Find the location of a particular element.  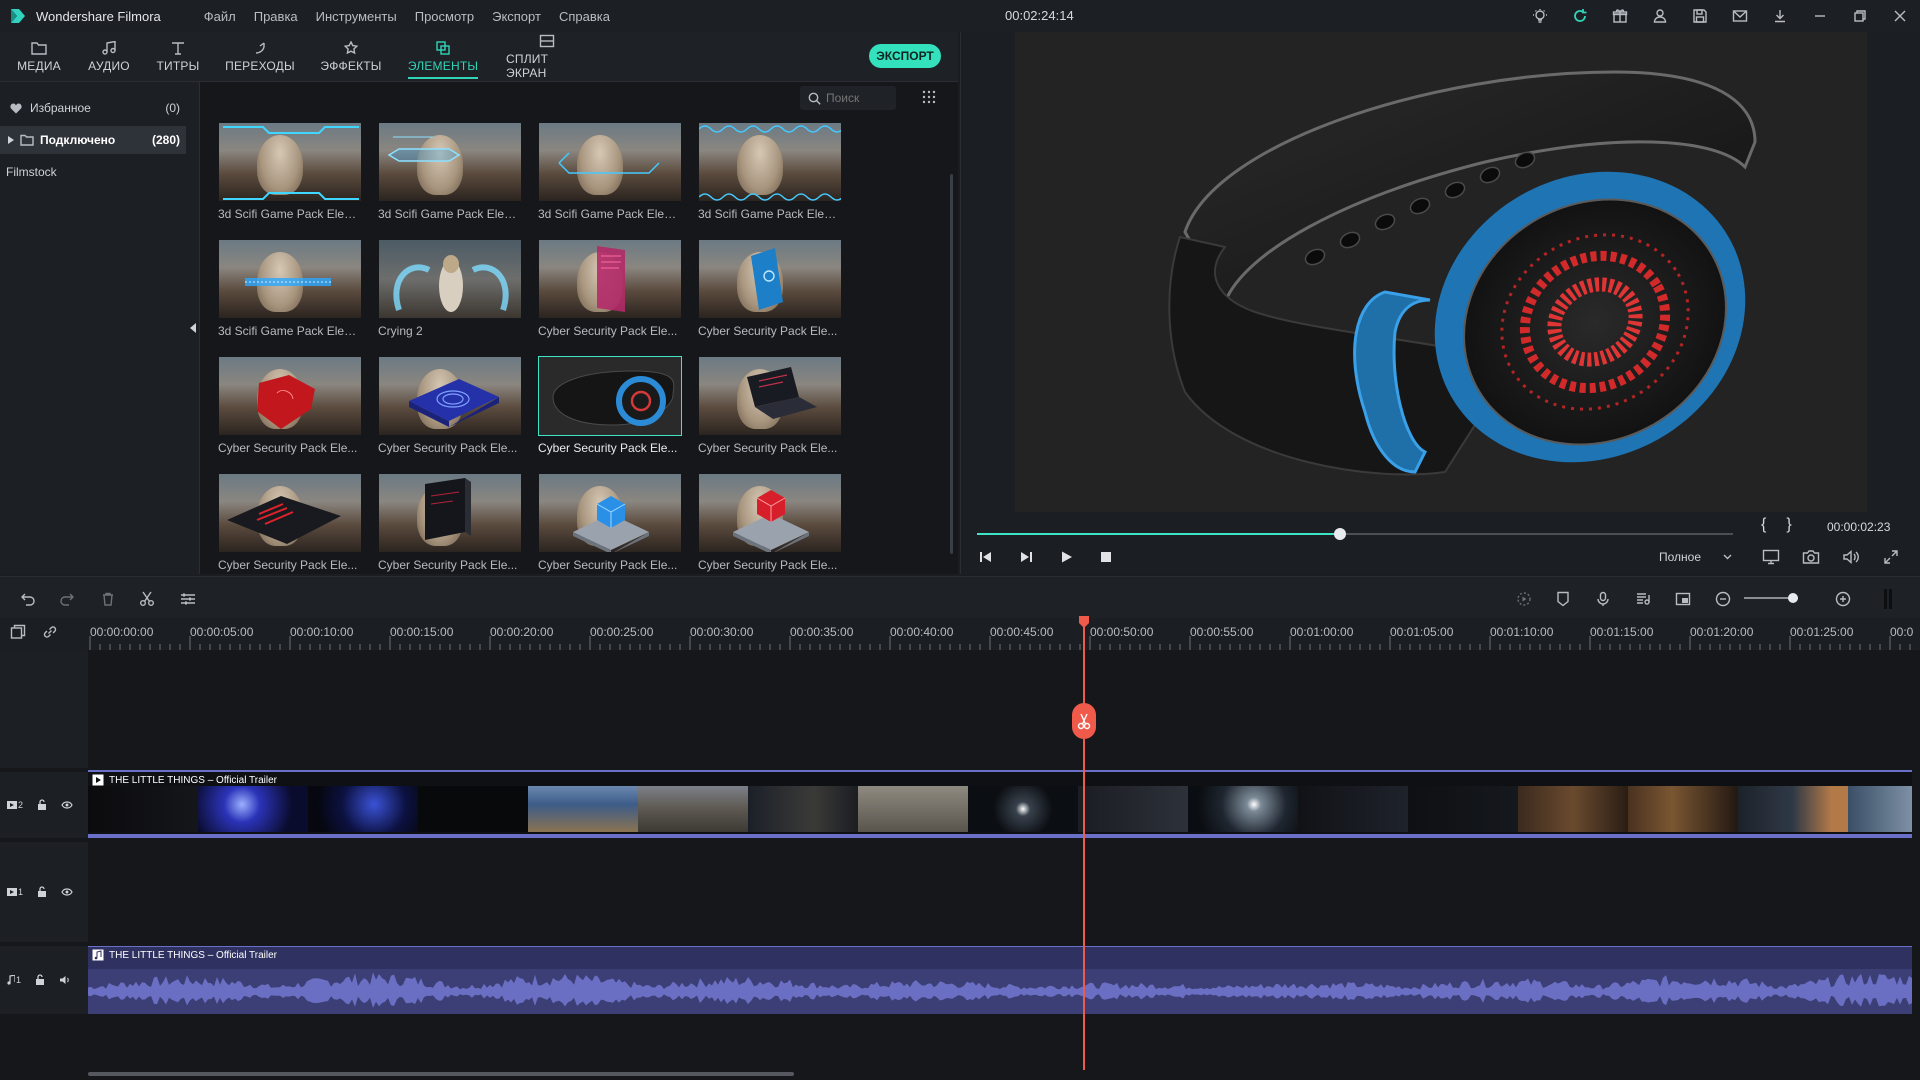

speaker-icon is located at coordinates (65, 980).